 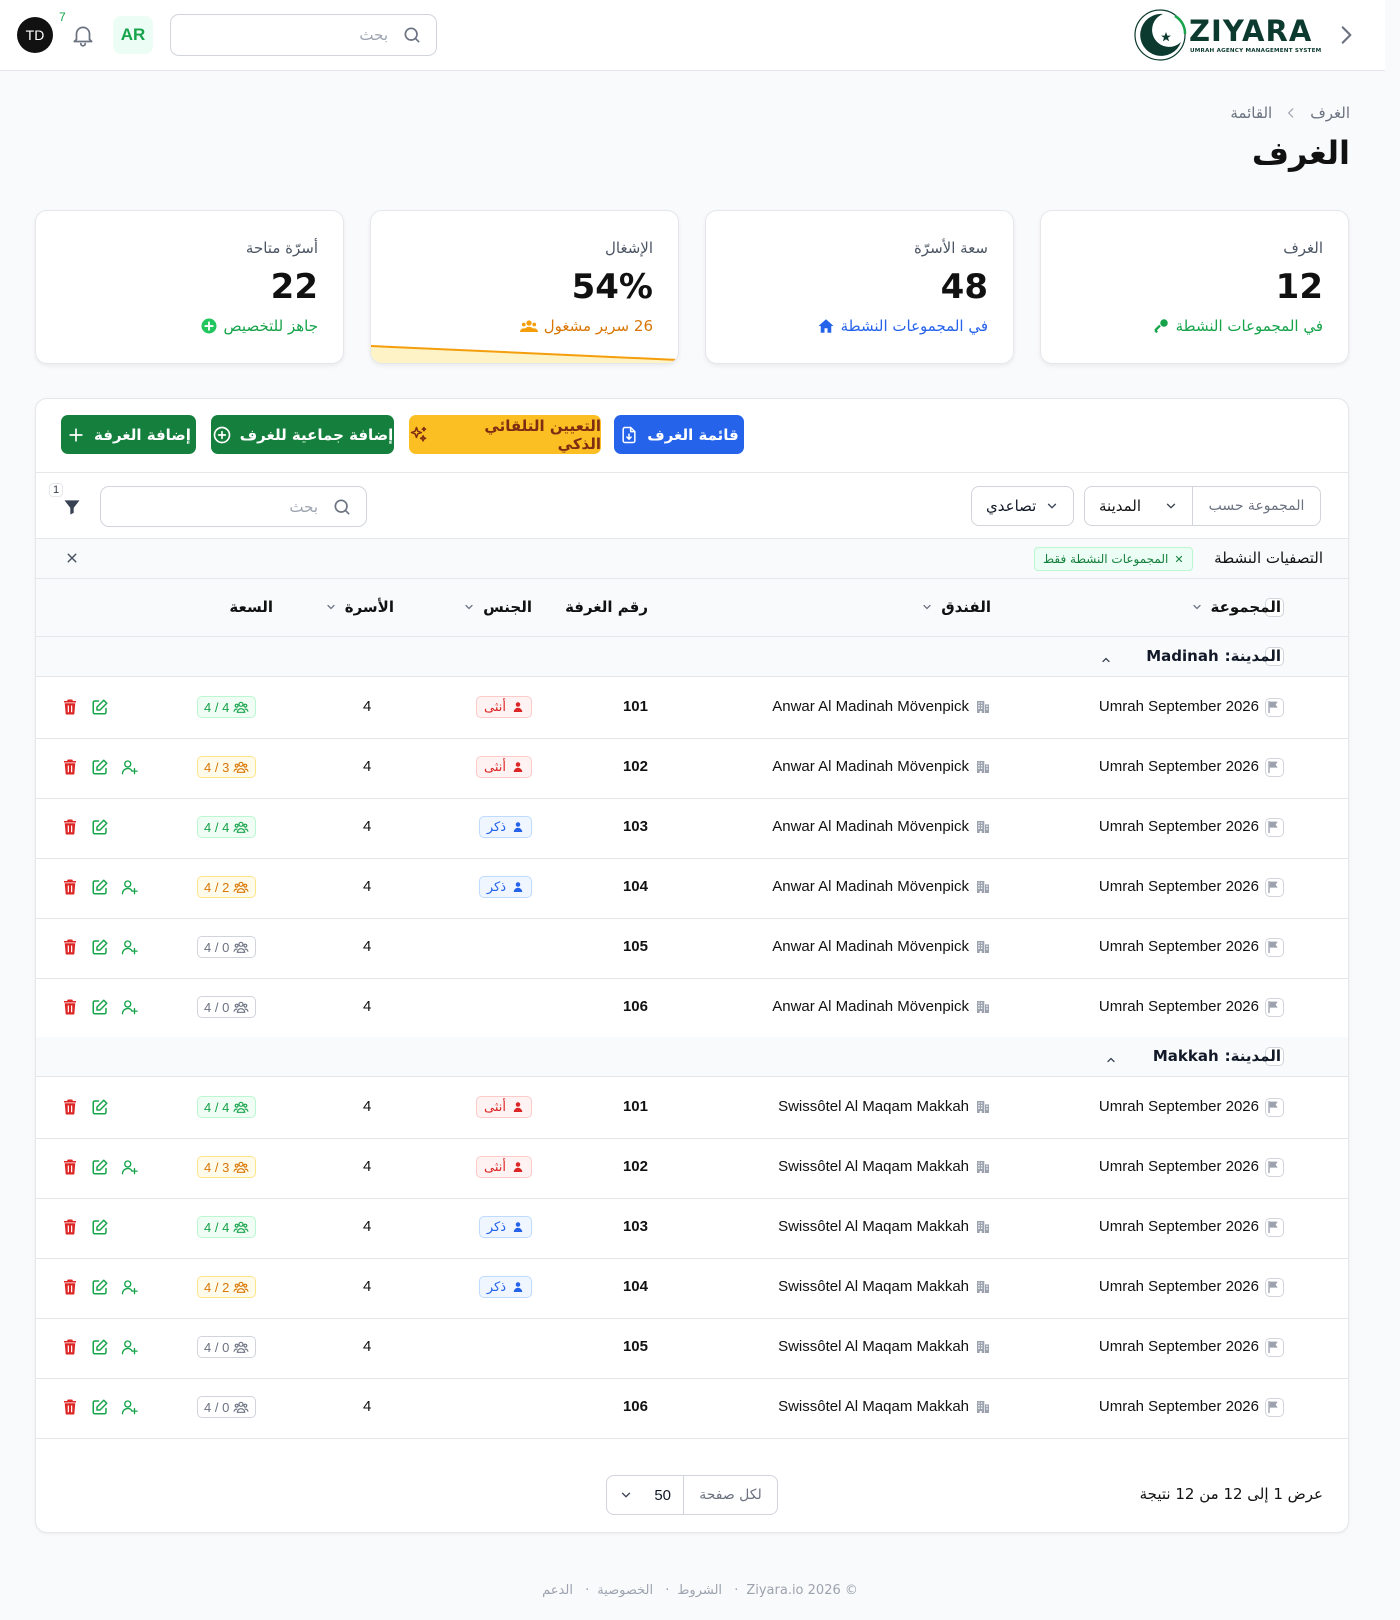 I want to click on active-filter-chip-text: المجموعات النشطة فقط, so click(x=1106, y=559).